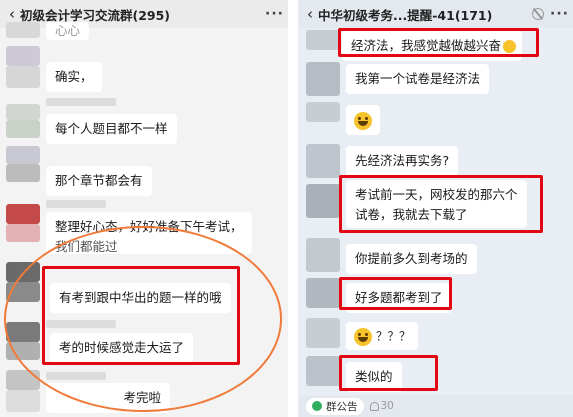 This screenshot has height=417, width=573. I want to click on message-line: 我们都能过, so click(86, 246).